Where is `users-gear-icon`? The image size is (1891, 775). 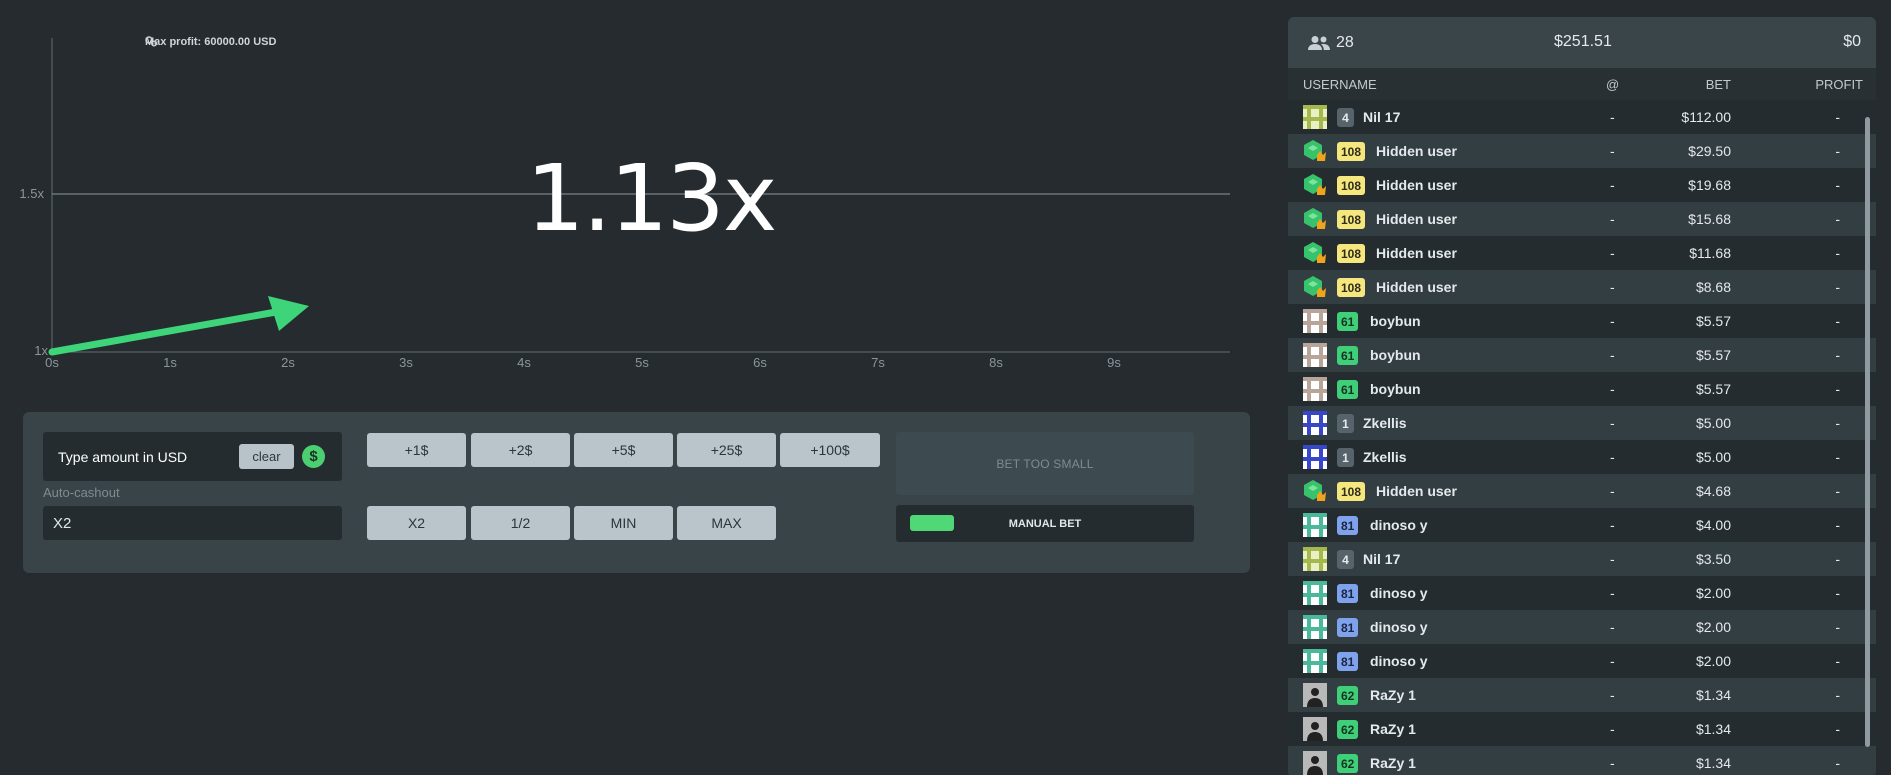 users-gear-icon is located at coordinates (151, 41).